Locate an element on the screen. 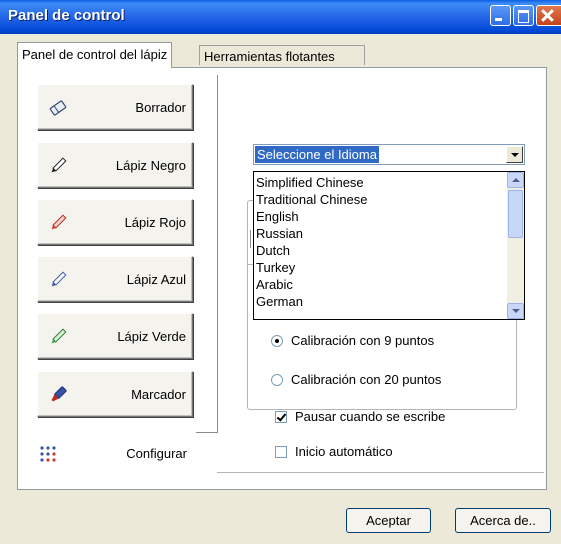 This screenshot has width=561, height=544. minimize-button is located at coordinates (500, 15).